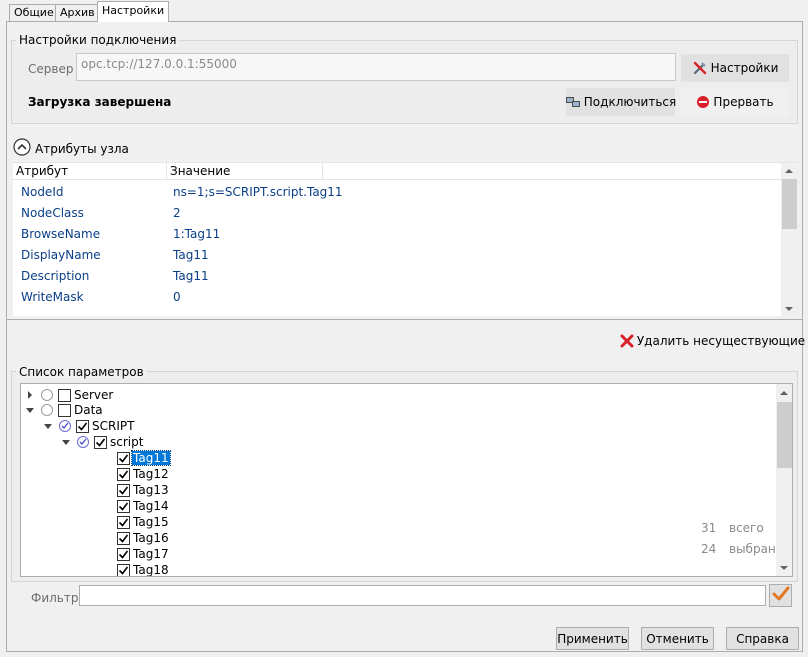 This screenshot has width=808, height=657. Describe the element at coordinates (51, 69) in the screenshot. I see `server-label: Сервер` at that location.